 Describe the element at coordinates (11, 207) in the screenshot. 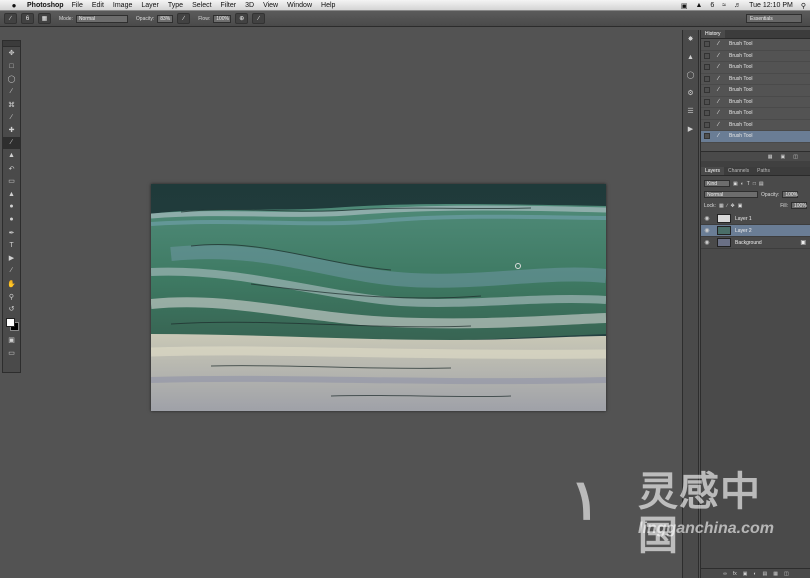

I see `blur-tool-icon: ●` at that location.